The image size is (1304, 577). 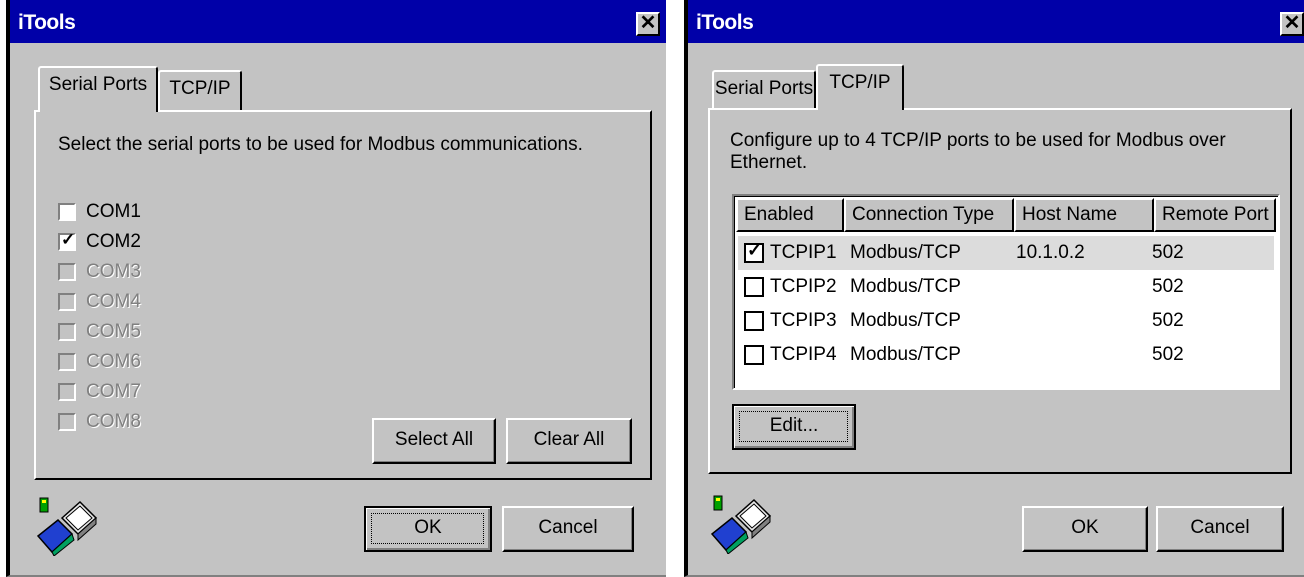 What do you see at coordinates (113, 211) in the screenshot?
I see `port-label: COM1` at bounding box center [113, 211].